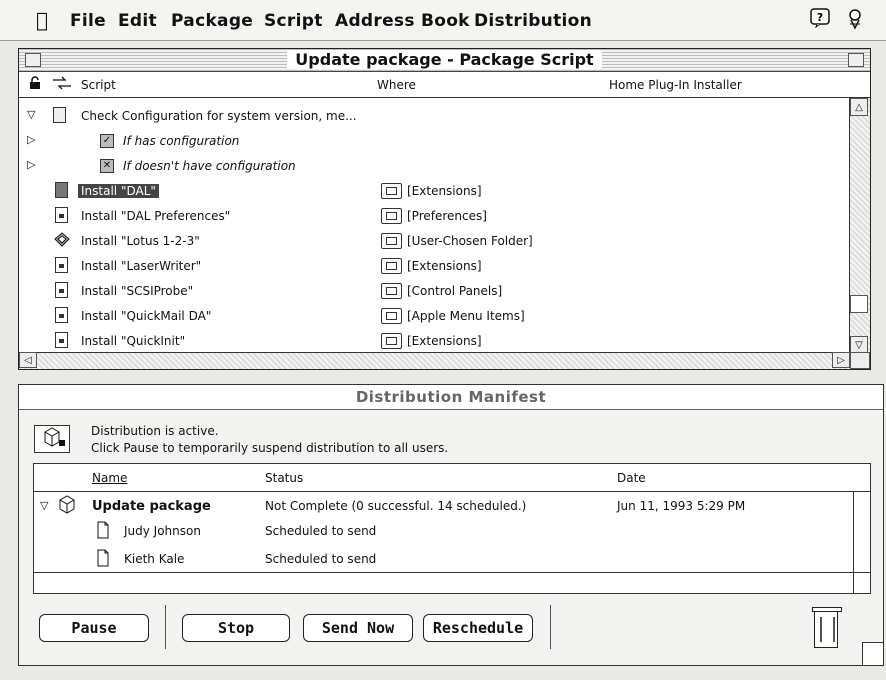 The width and height of the screenshot is (886, 680). Describe the element at coordinates (94, 628) in the screenshot. I see `pause-button: Pause` at that location.